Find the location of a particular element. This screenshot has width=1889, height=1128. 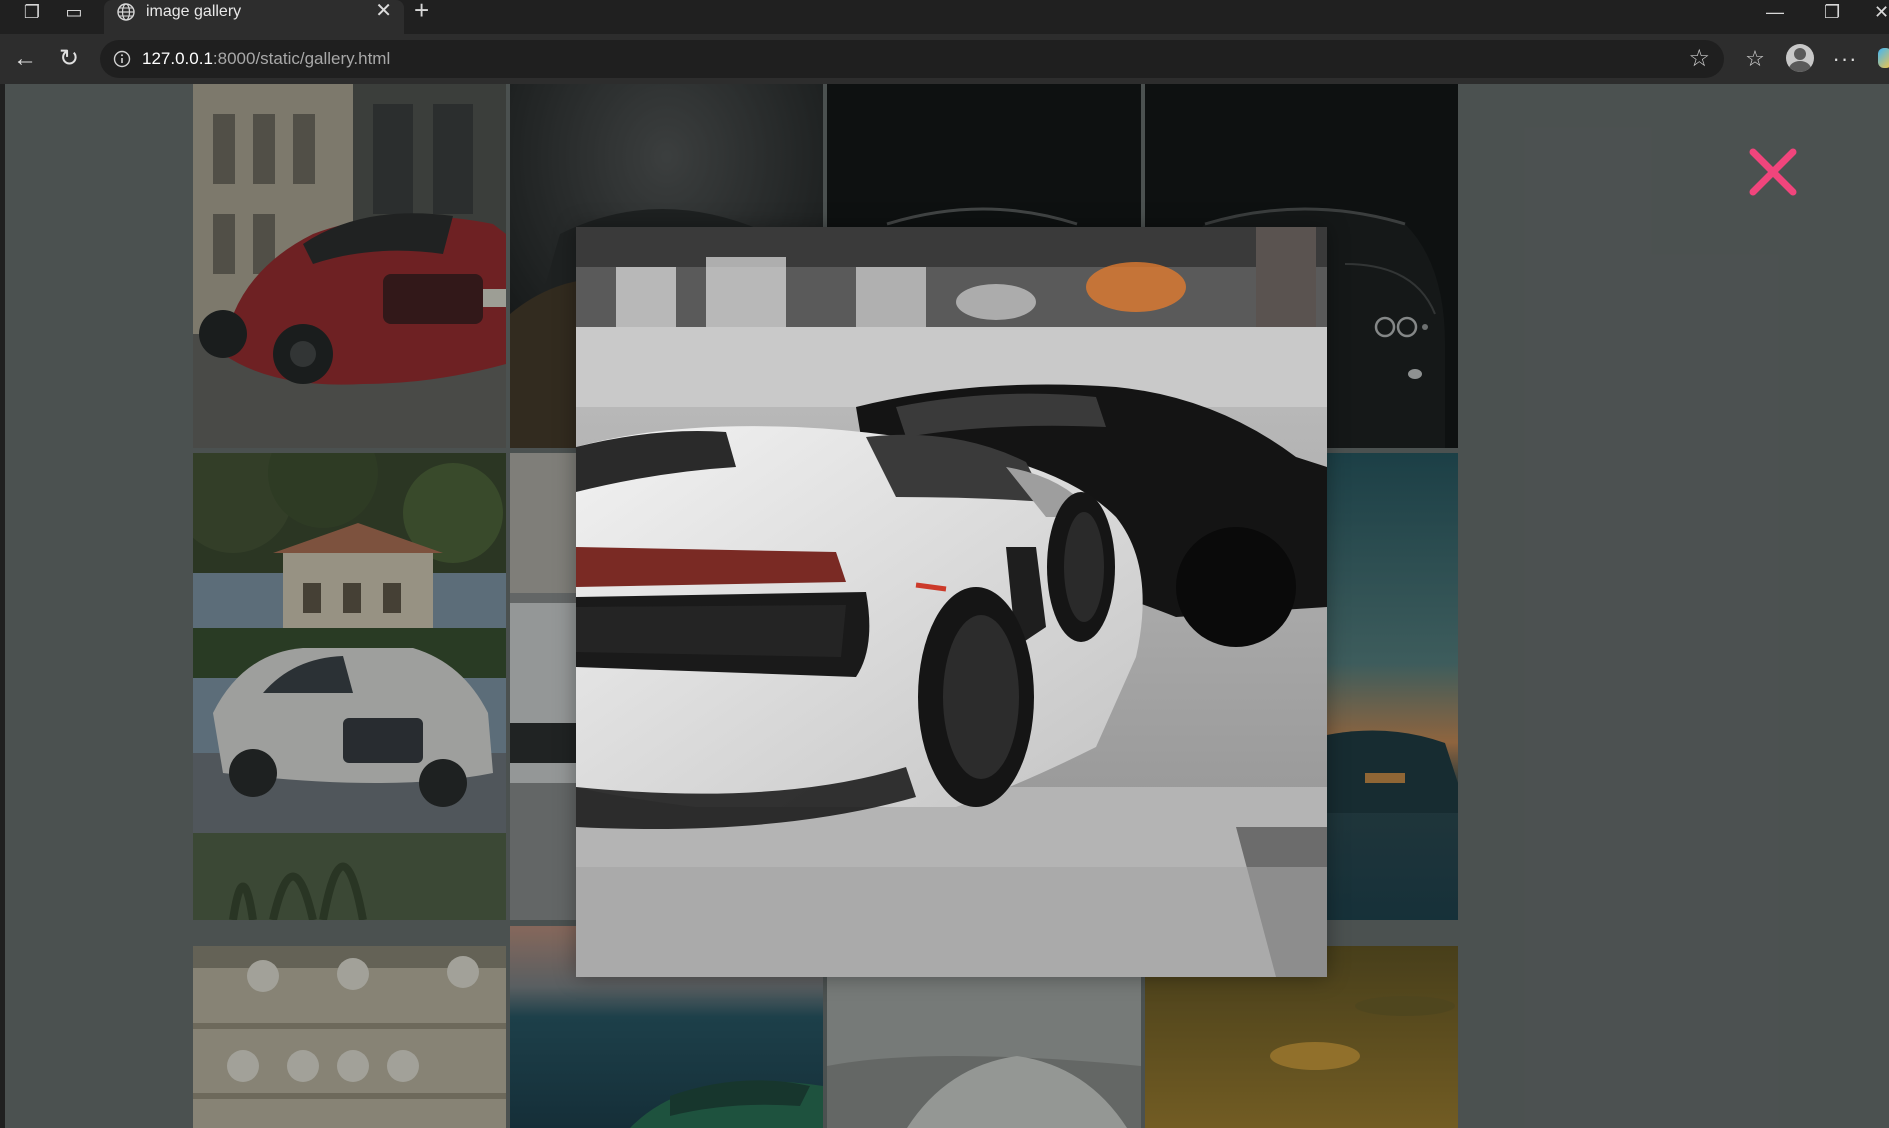

favorite-star-icon: ☆ is located at coordinates (1699, 59).